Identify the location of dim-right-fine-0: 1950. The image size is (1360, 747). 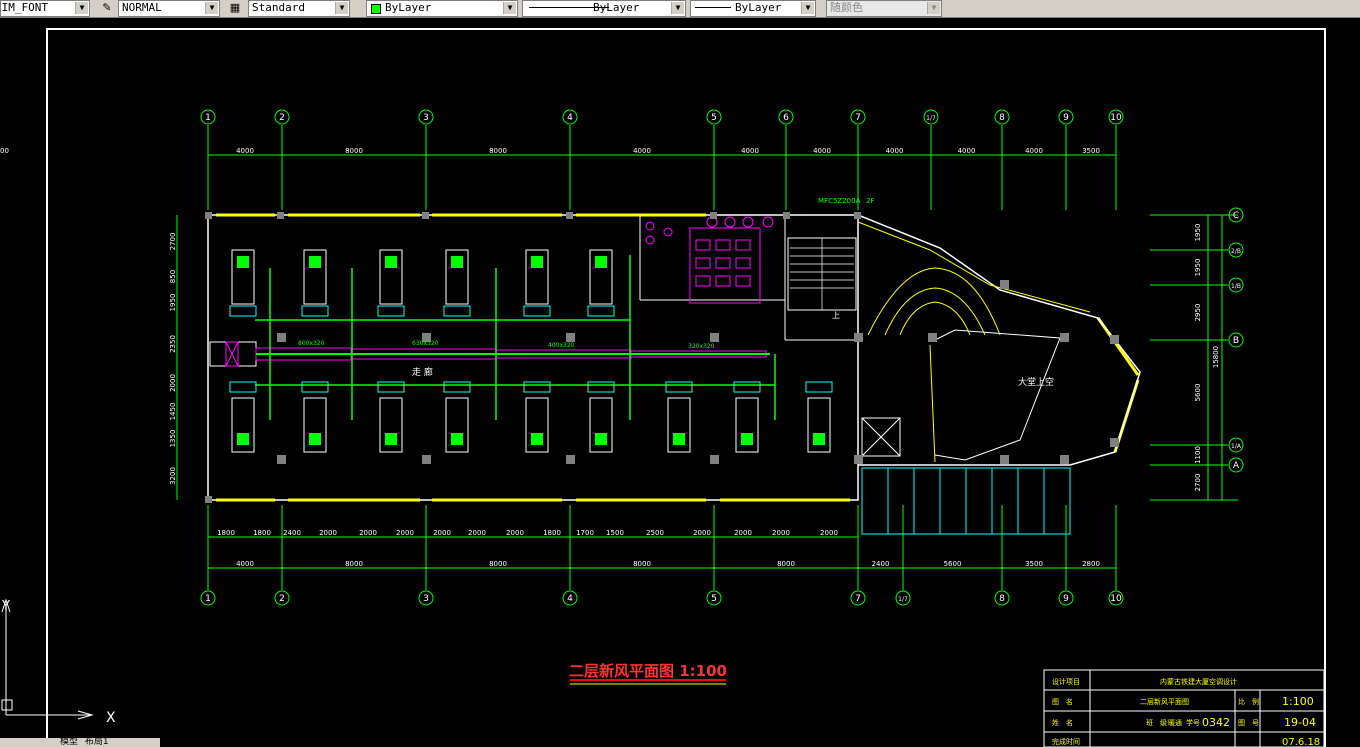
(1198, 233).